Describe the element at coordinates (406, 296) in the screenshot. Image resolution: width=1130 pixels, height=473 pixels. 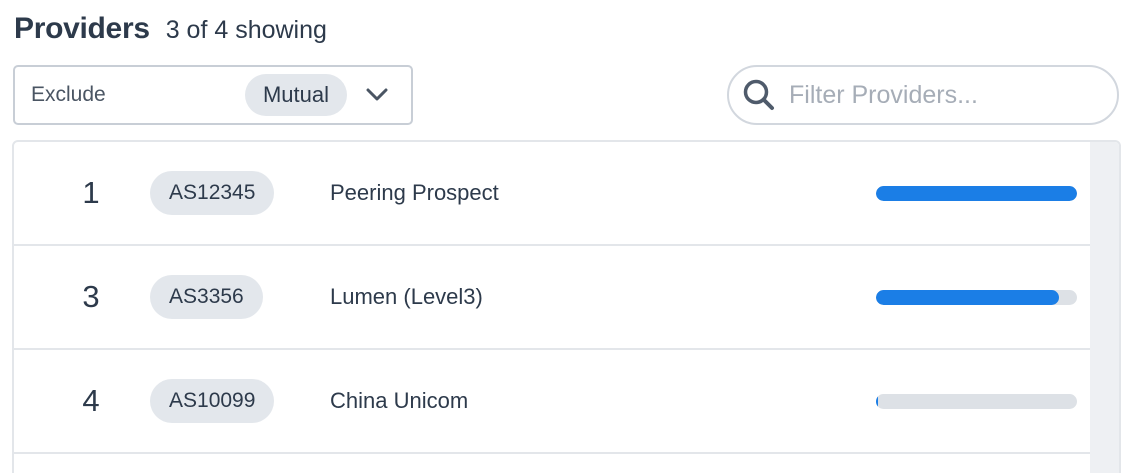
I see `provider-name: Lumen (Level3)` at that location.